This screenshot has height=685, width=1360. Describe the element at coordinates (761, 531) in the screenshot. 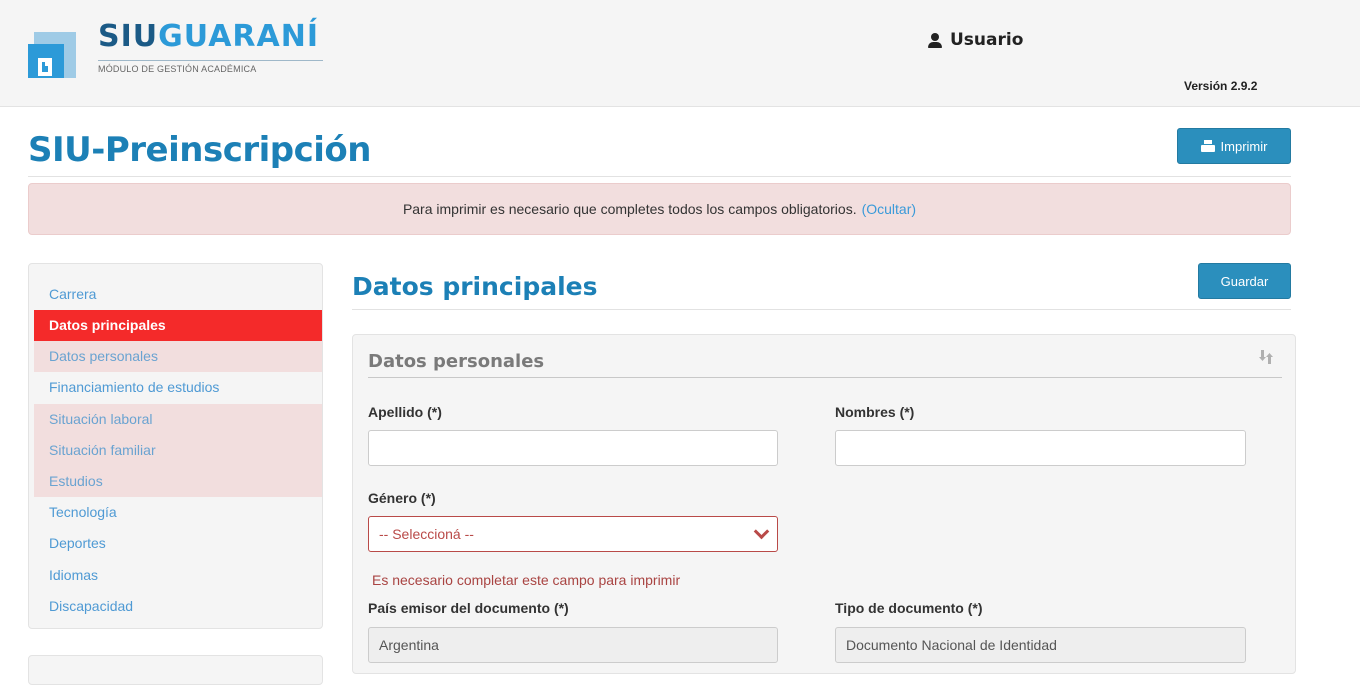

I see `chevron-down-icon` at that location.